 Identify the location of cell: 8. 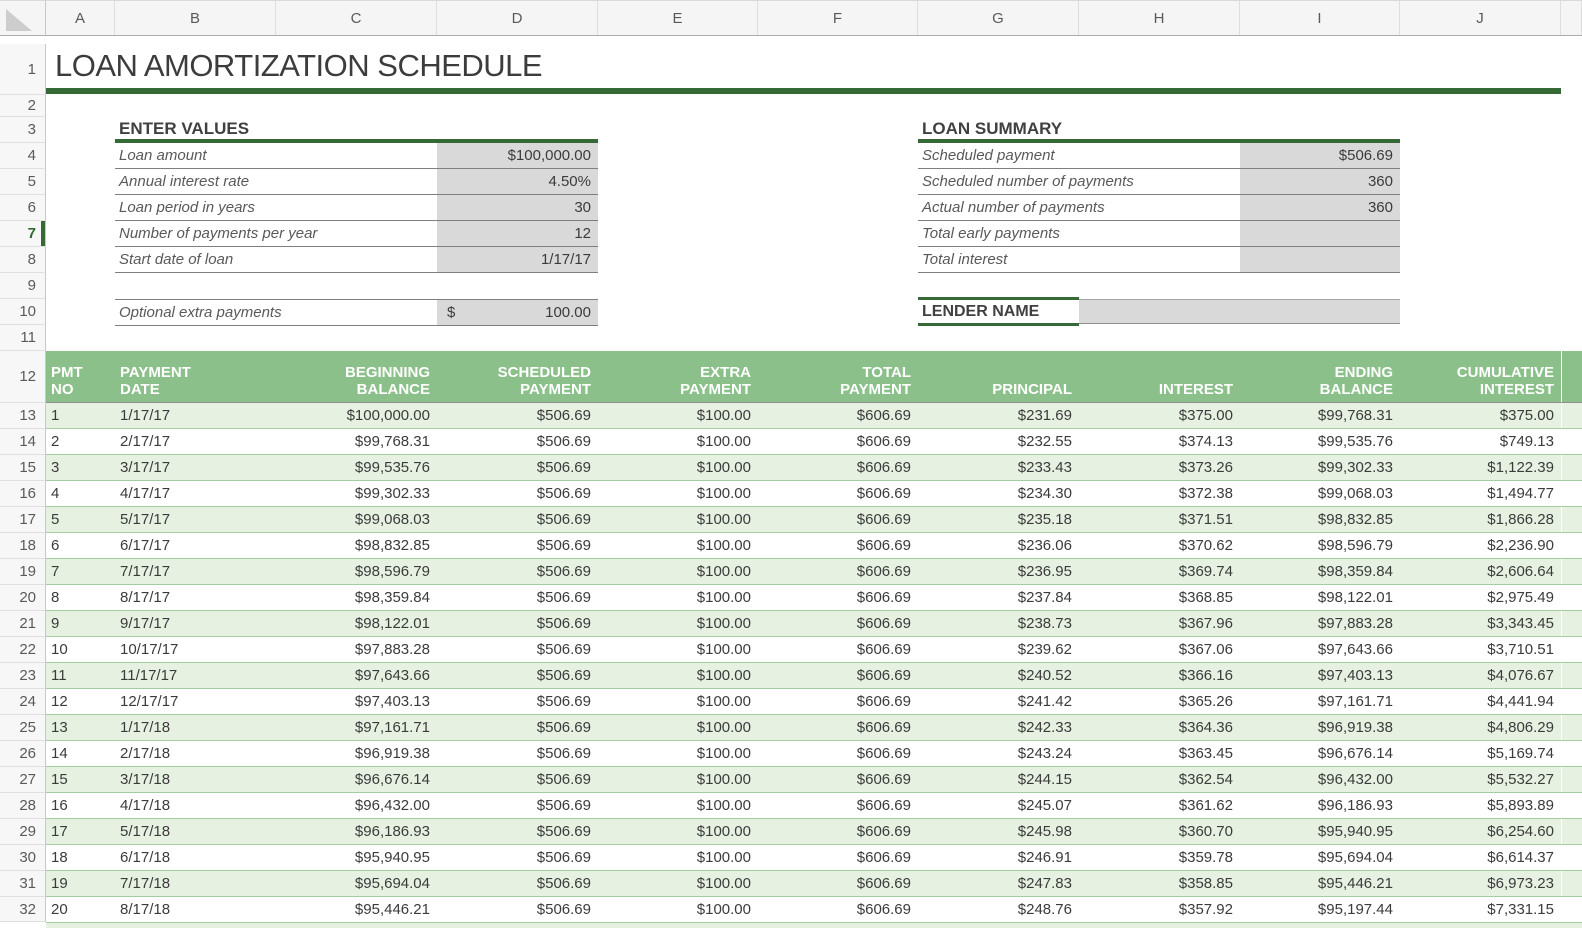
(80, 597).